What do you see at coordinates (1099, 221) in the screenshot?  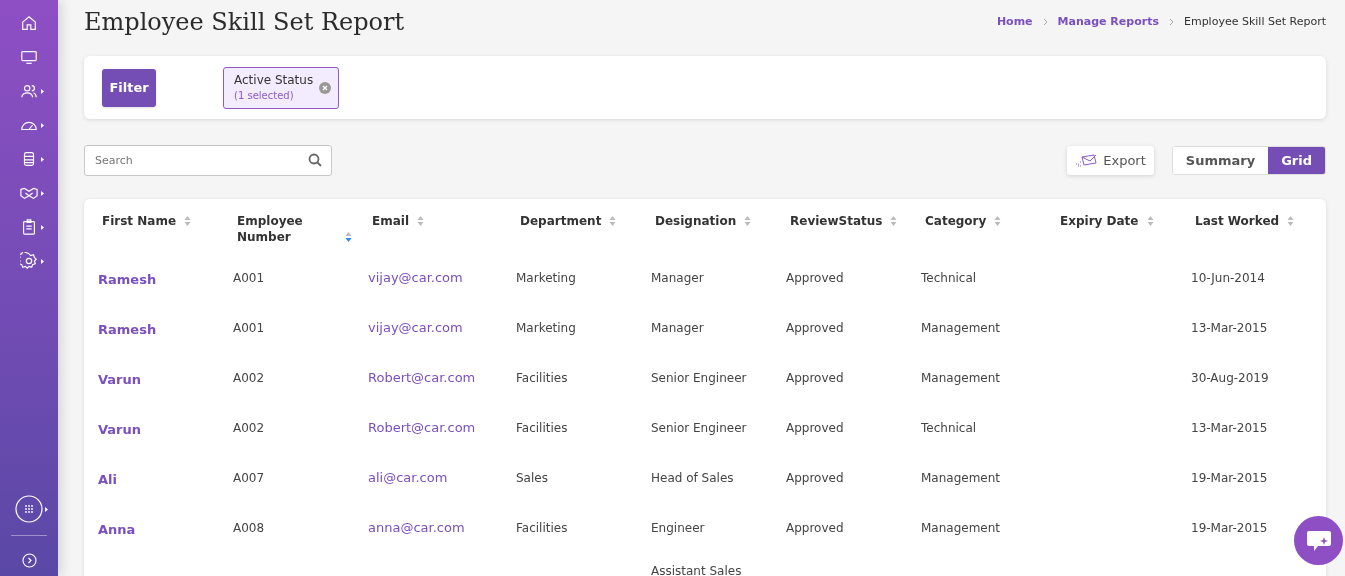 I see `column-header: Expiry Date` at bounding box center [1099, 221].